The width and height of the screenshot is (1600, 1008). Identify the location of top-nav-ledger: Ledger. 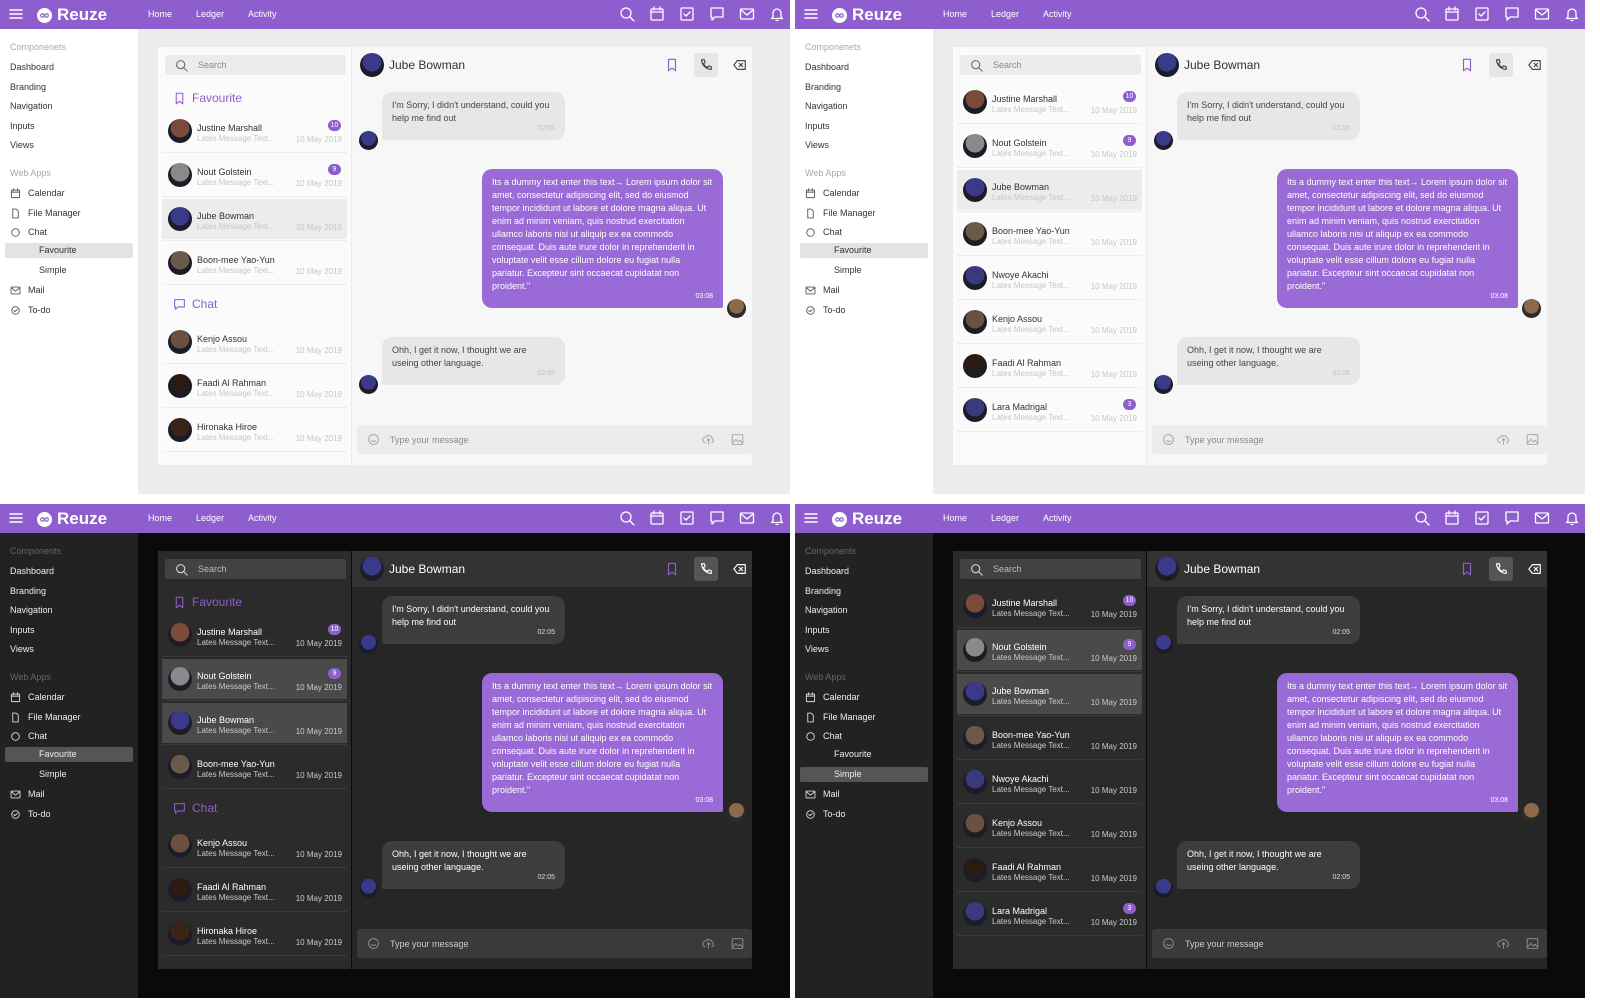
(1005, 518).